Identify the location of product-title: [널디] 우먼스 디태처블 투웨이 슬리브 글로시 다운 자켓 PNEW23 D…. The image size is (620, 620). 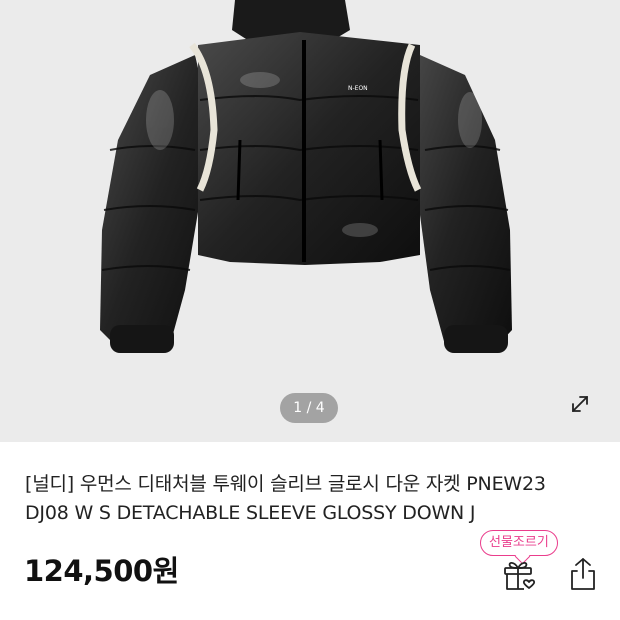
(315, 499).